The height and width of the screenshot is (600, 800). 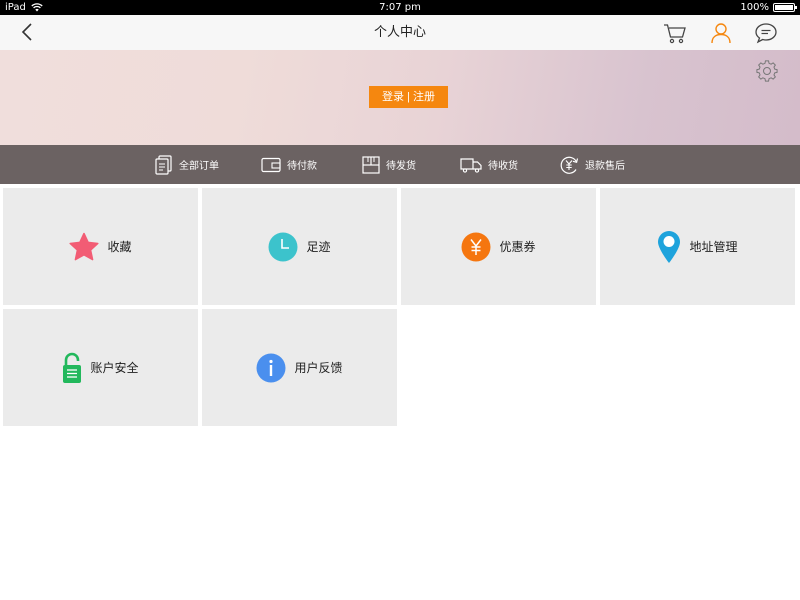 I want to click on tile-footprints-label: 足迹, so click(x=318, y=247).